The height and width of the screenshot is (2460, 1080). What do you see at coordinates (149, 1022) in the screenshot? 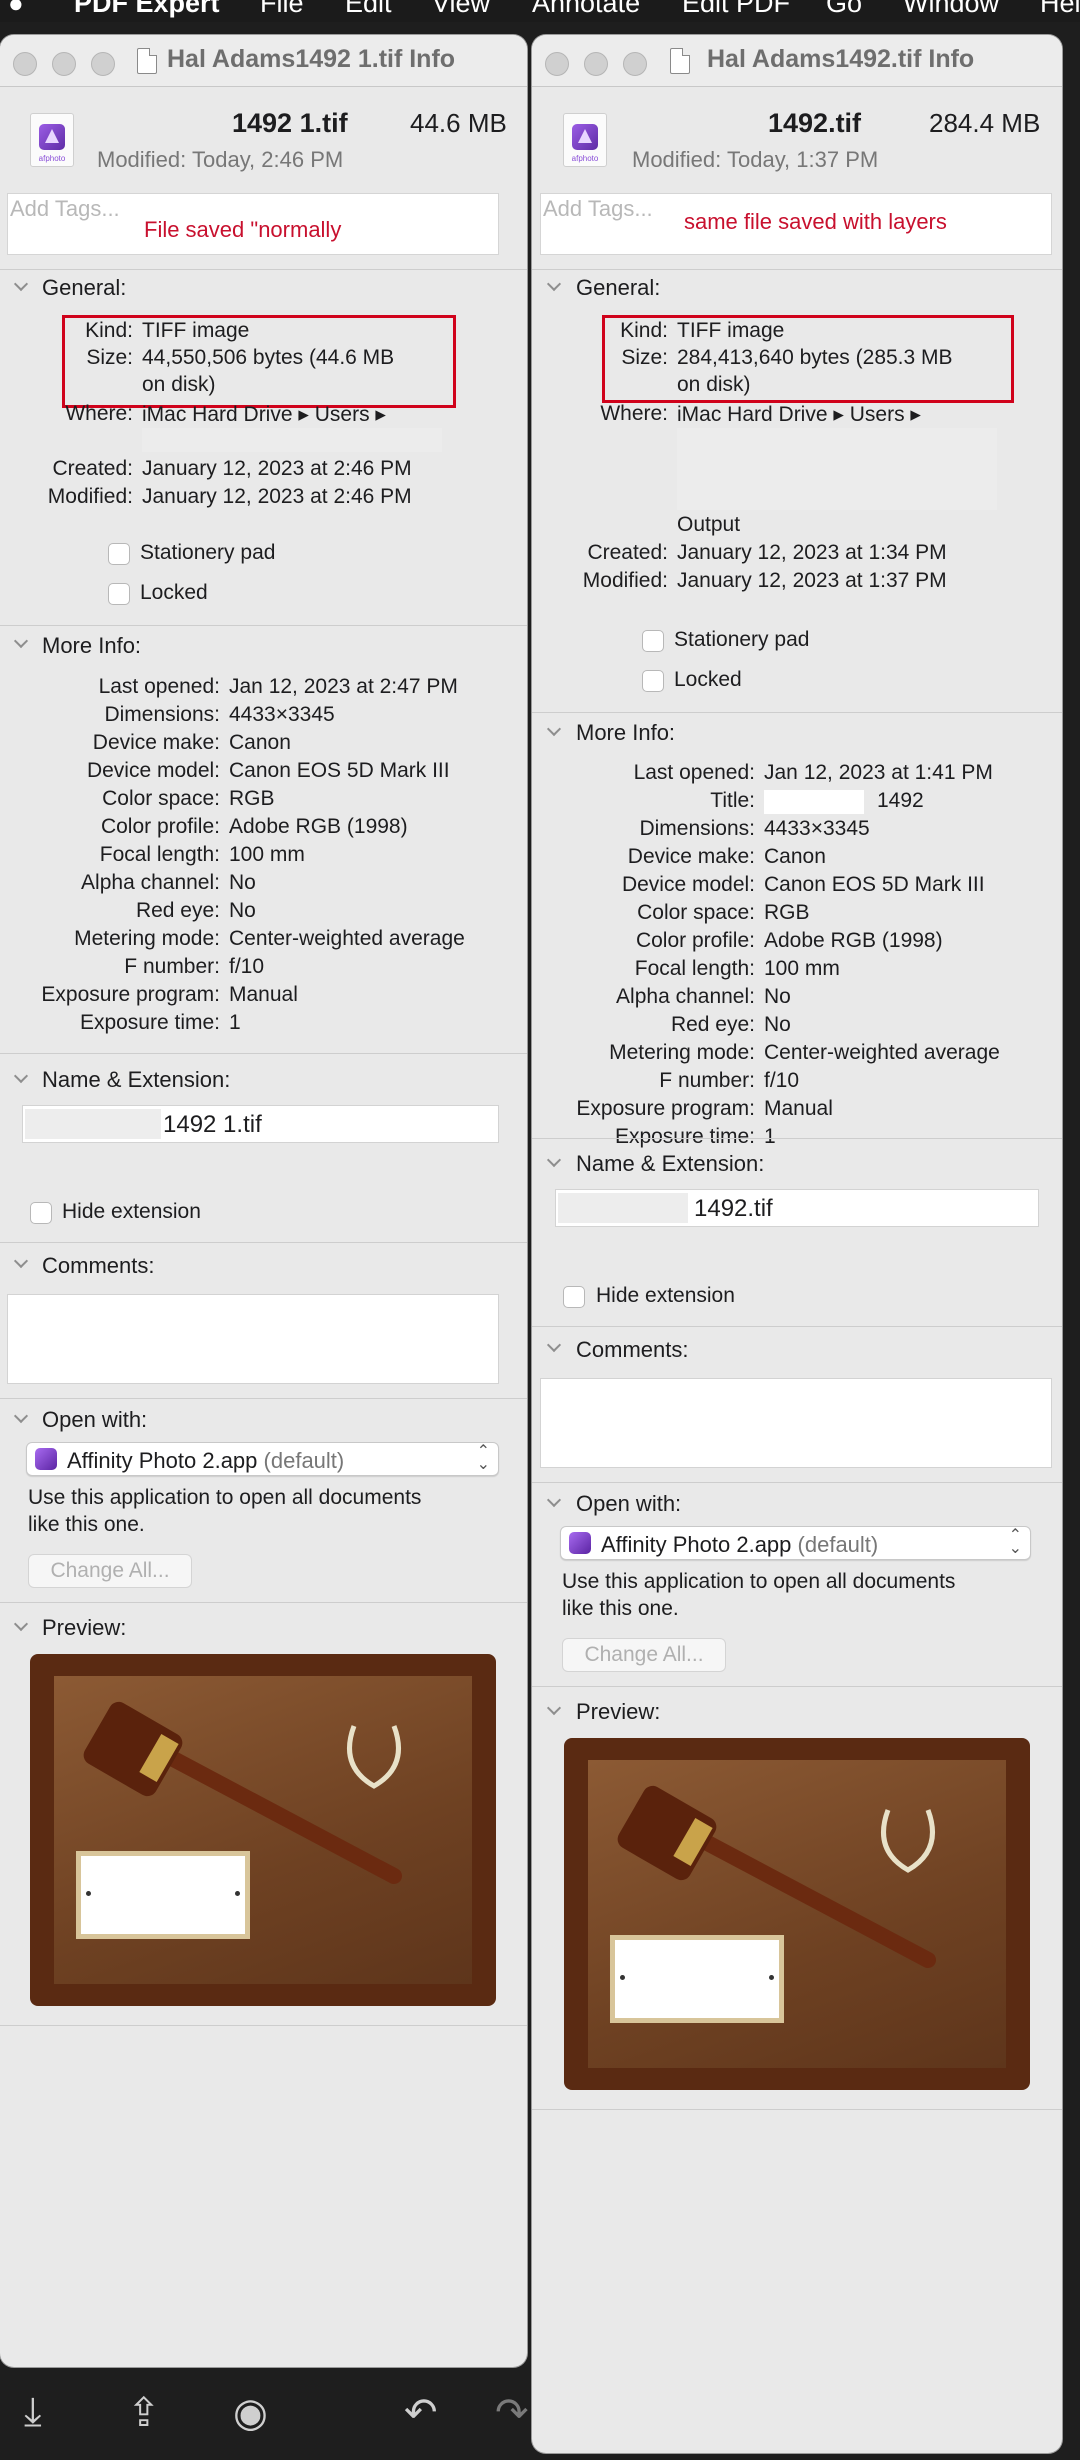
I see `info-label: Exposure time:` at bounding box center [149, 1022].